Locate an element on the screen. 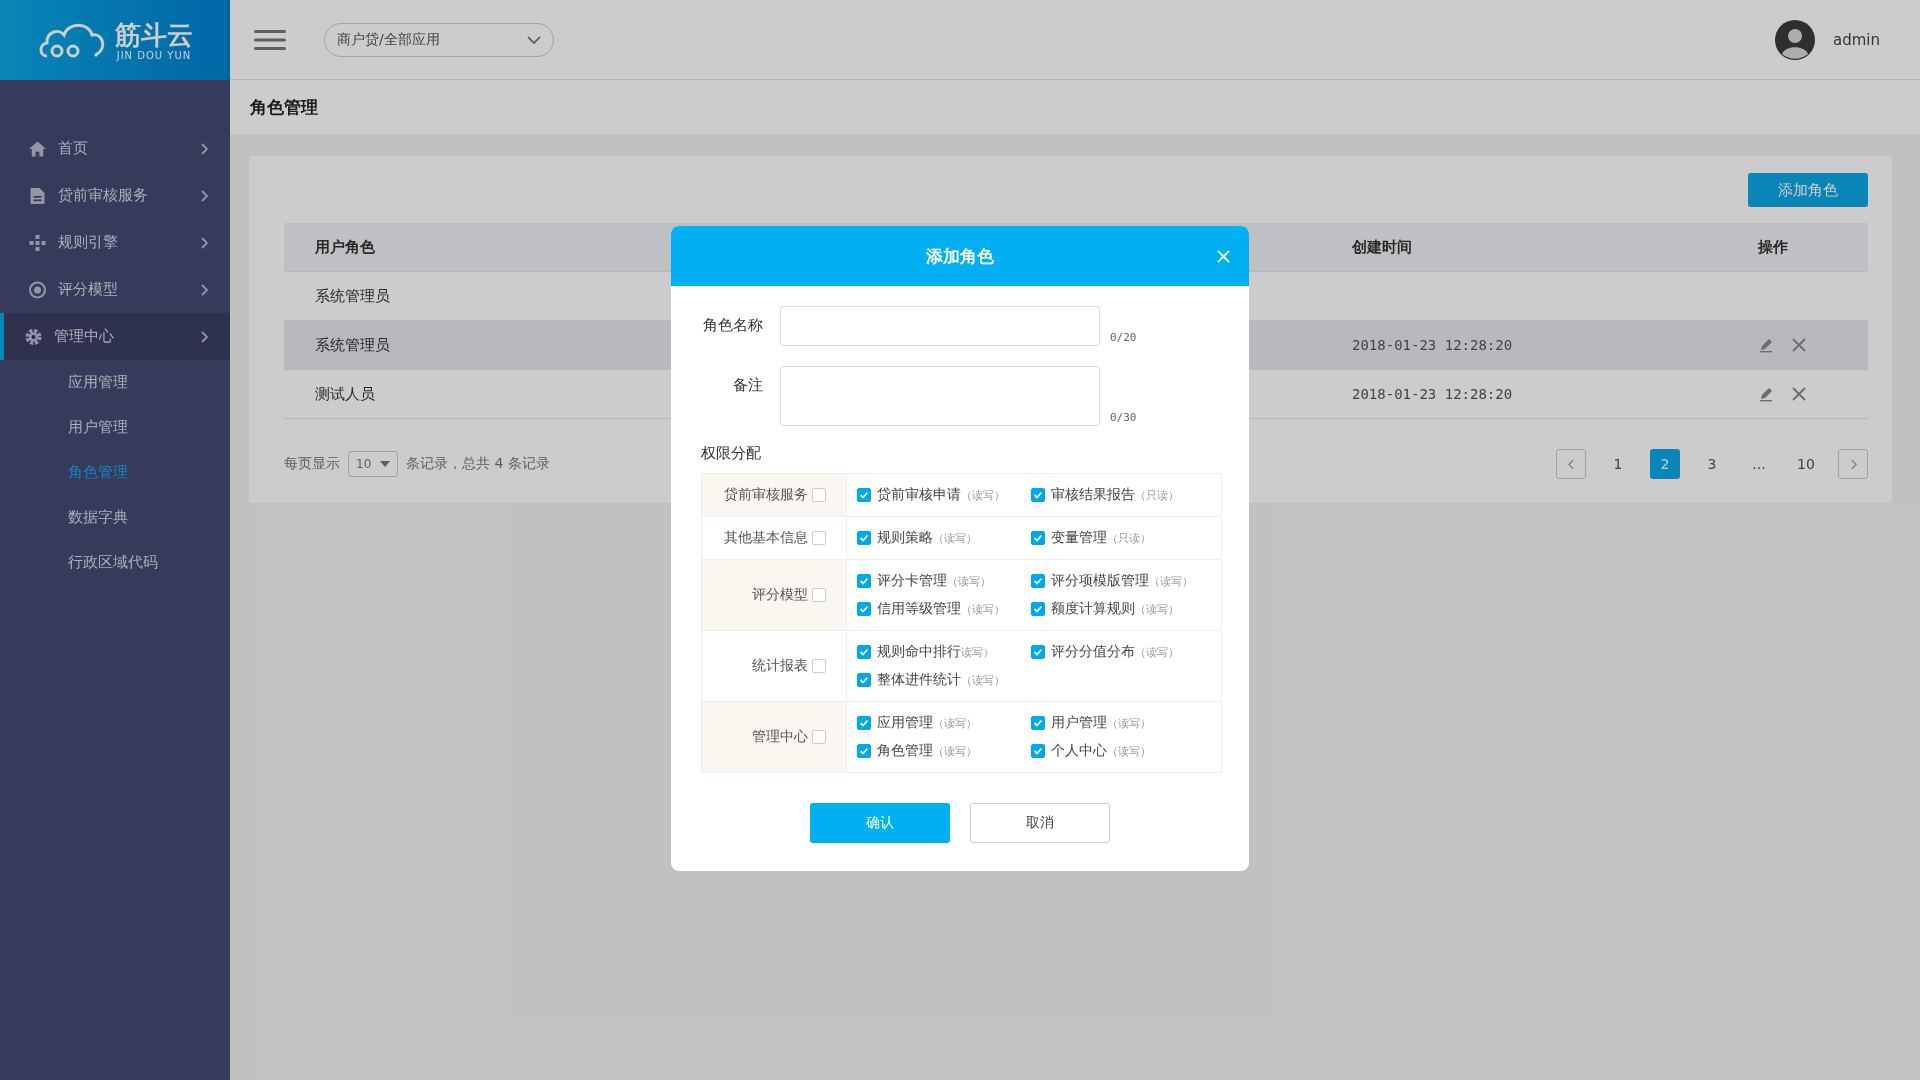 This screenshot has height=1080, width=1920. permission-label: 应用管理 is located at coordinates (905, 723).